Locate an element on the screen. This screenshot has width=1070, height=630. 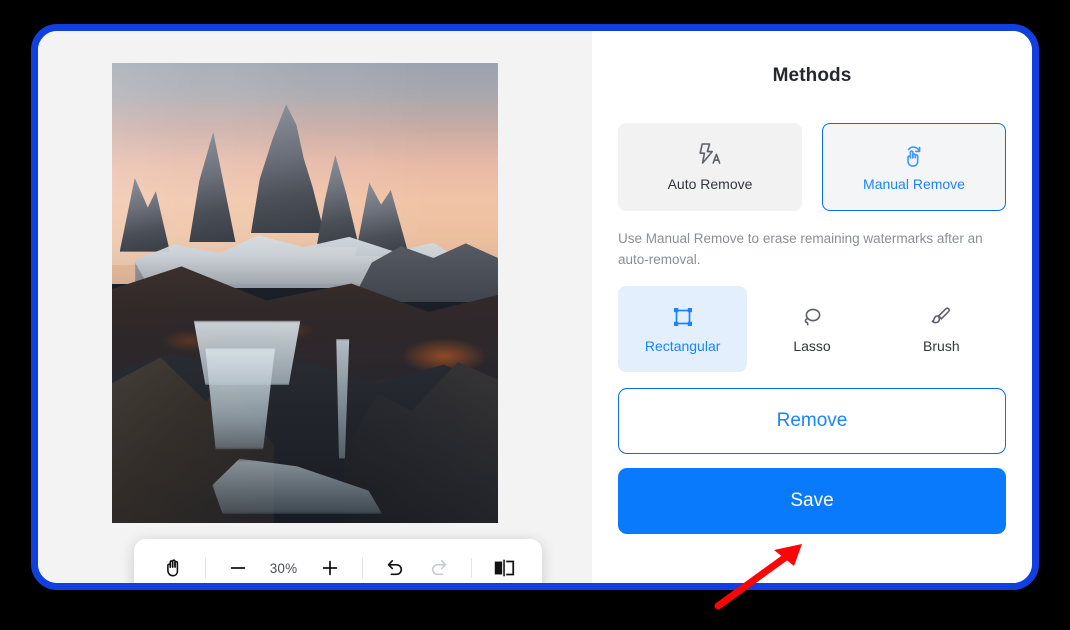
tool-brush: Brush is located at coordinates (941, 329).